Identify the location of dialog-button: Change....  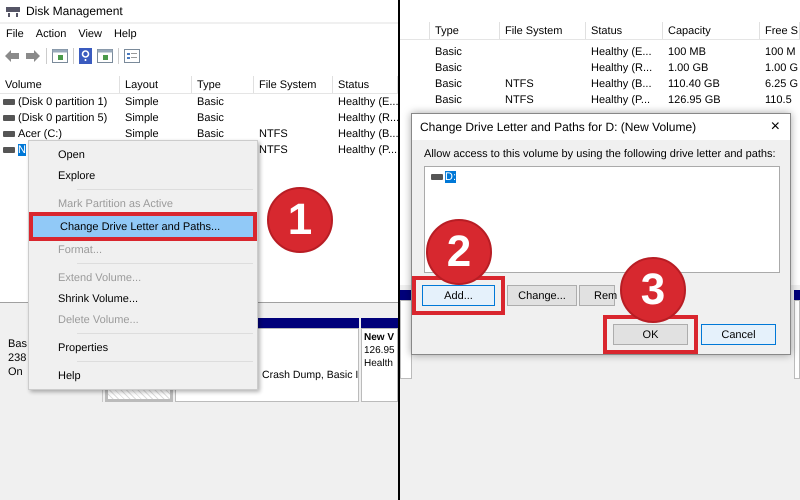
(542, 295).